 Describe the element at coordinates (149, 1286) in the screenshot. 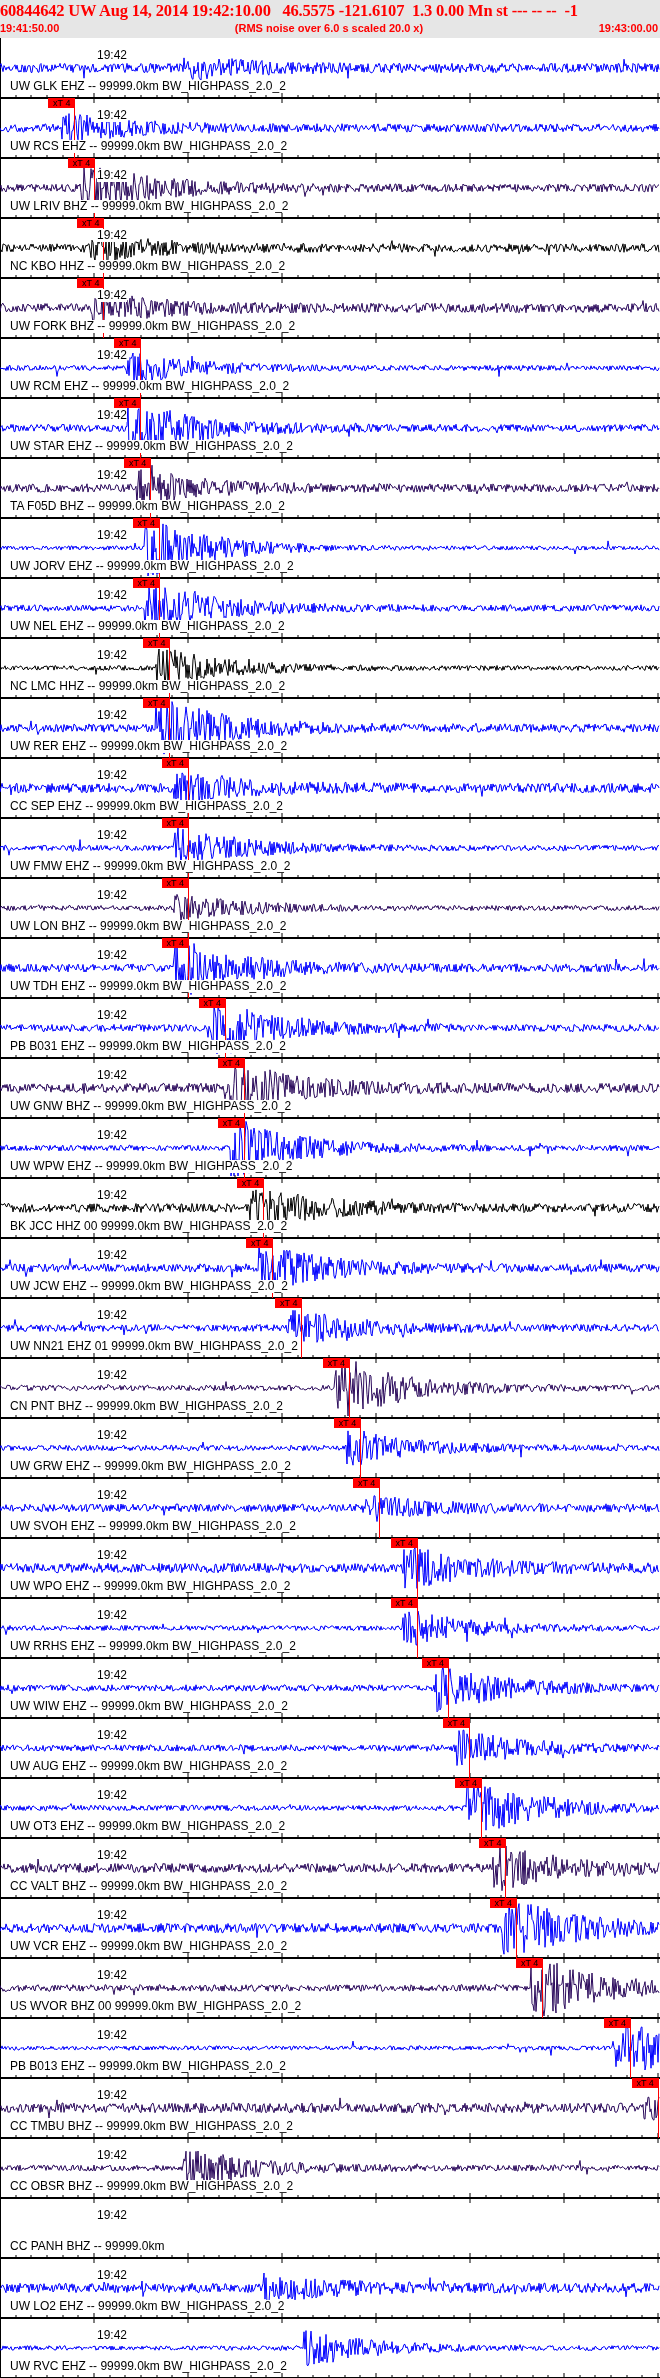

I see `channel-label: UW JCW EHZ -- 99999.0km BW_HIGHPASS_2.0_2` at that location.